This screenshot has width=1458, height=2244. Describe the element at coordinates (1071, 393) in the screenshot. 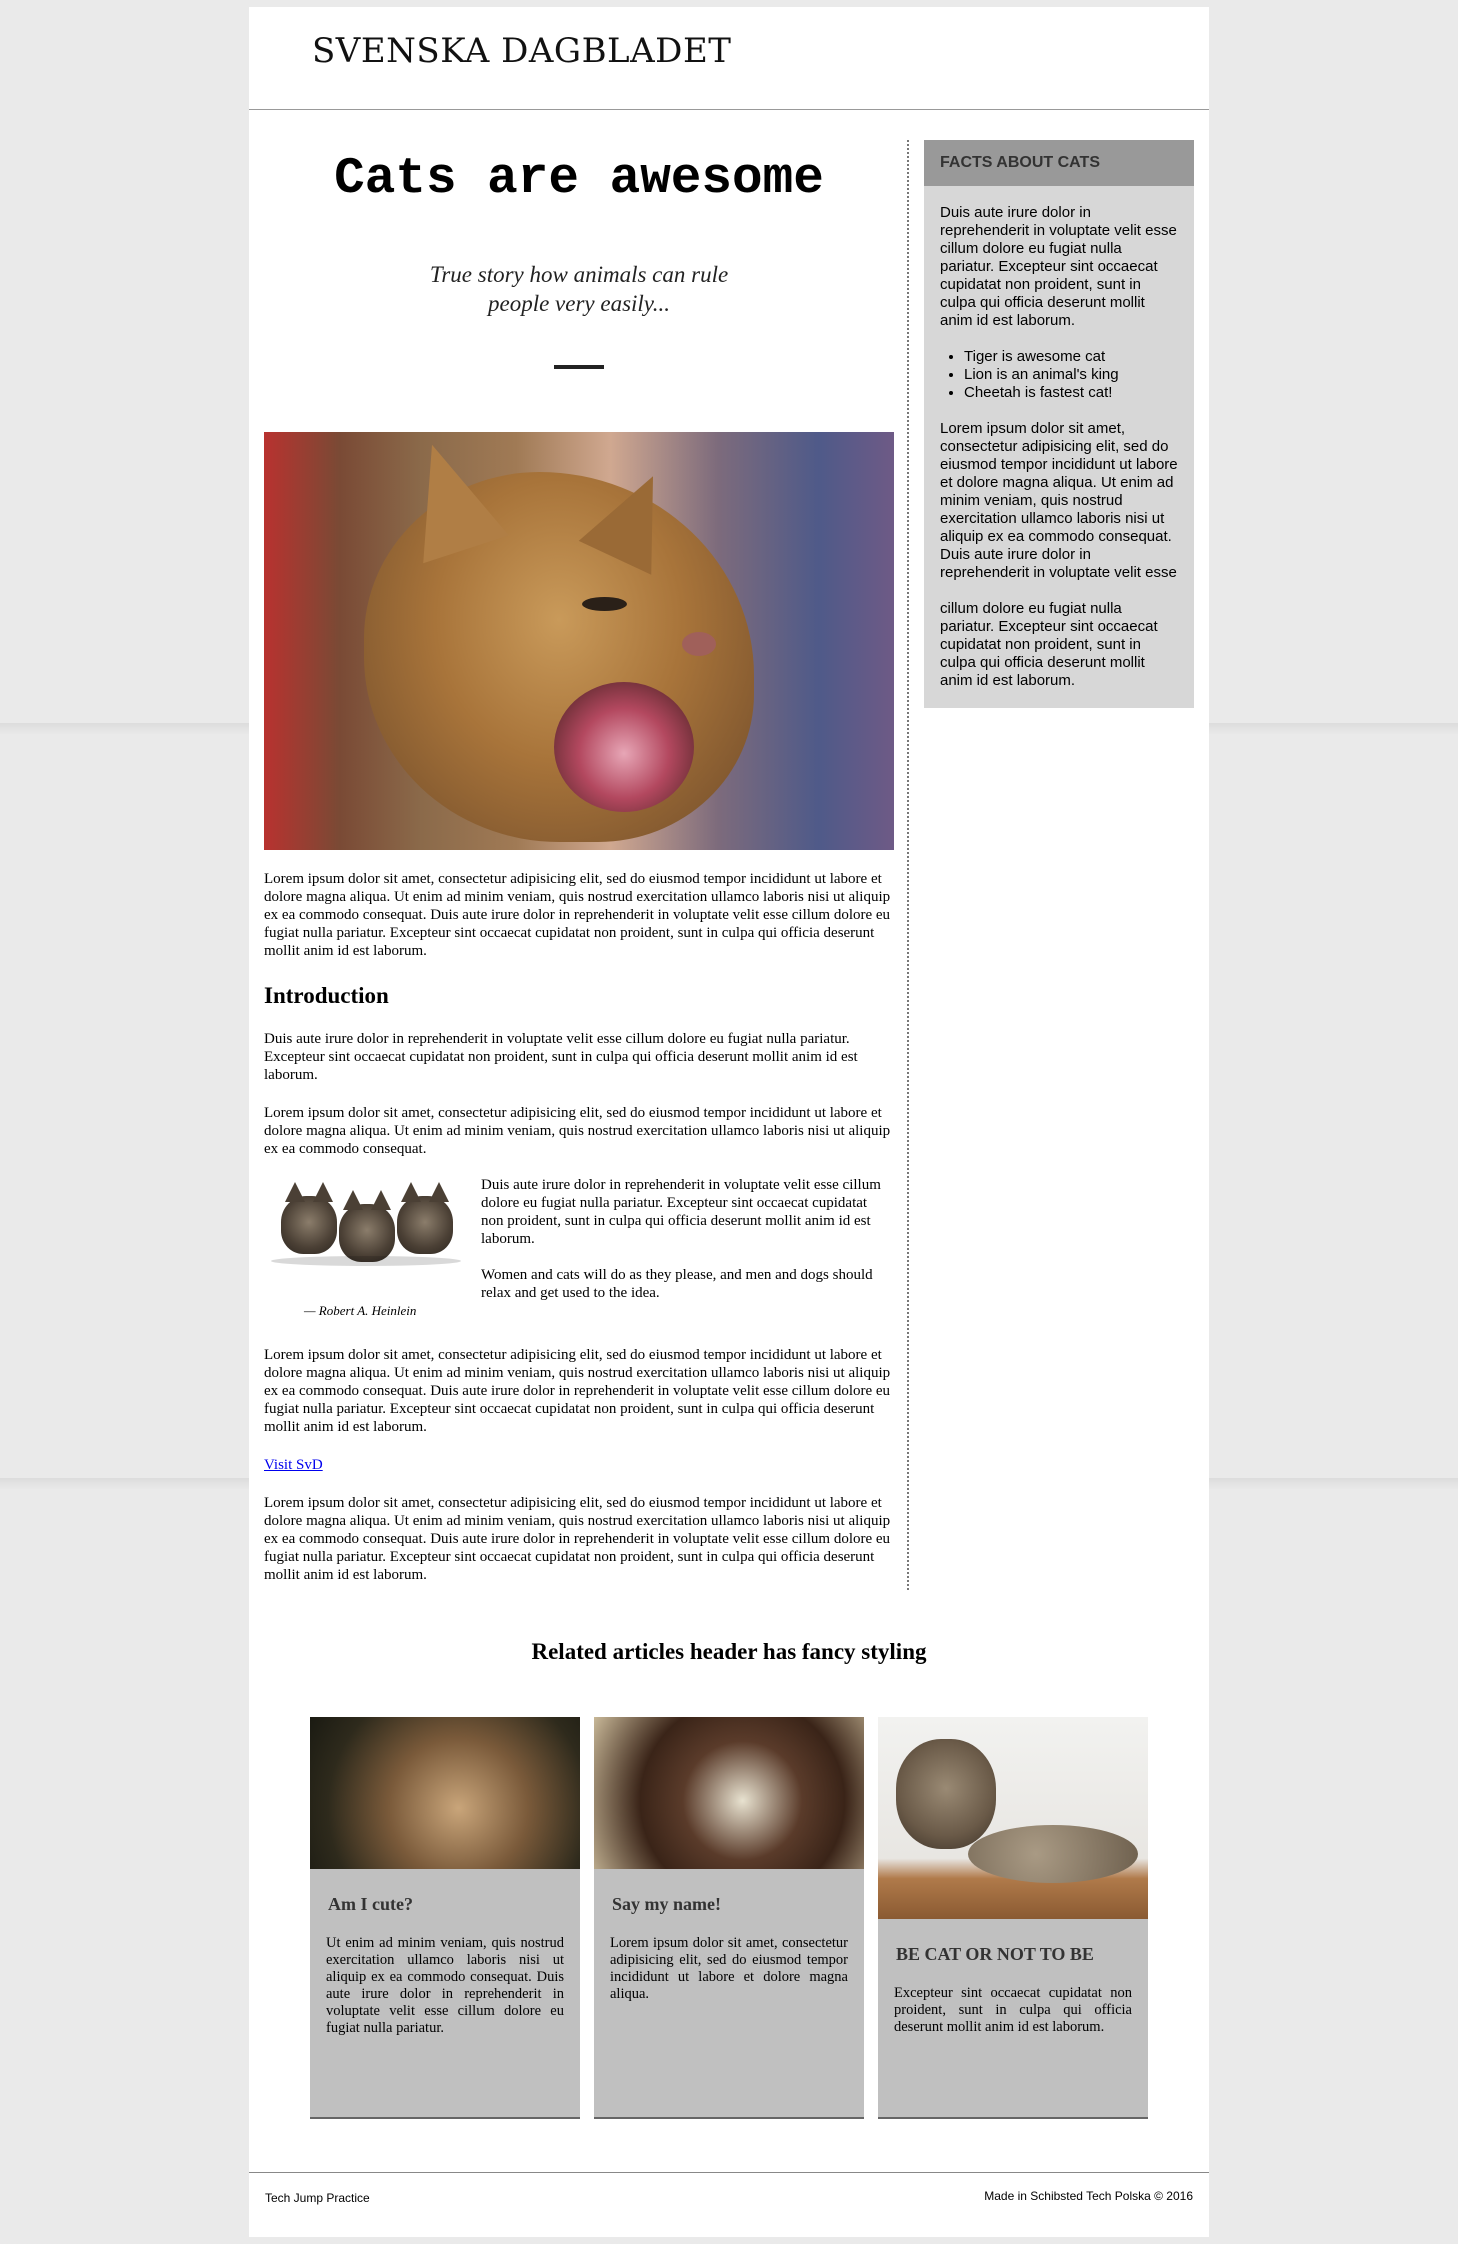

I see `list-item: Cheetah is fastest cat!` at that location.